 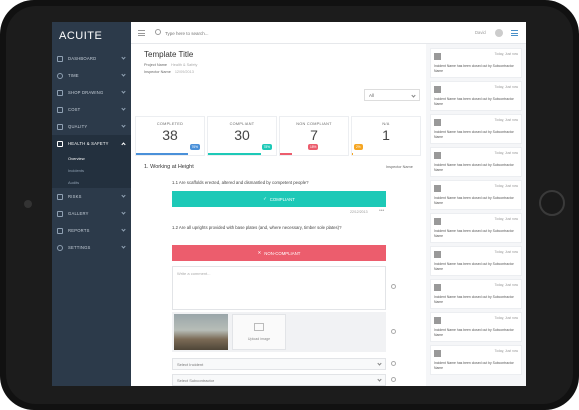 I want to click on page-title: Template Title, so click(x=169, y=54).